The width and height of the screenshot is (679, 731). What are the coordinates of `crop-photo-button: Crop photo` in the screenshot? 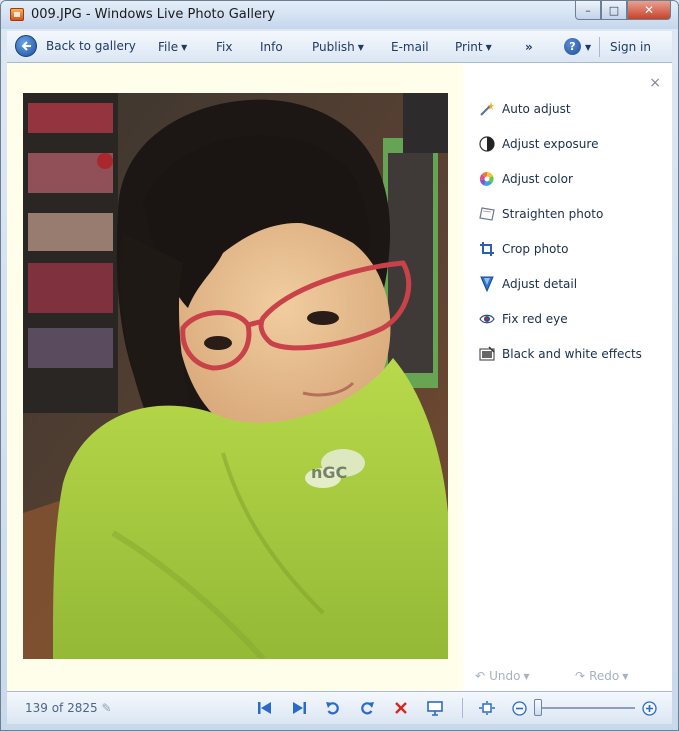 It's located at (523, 249).